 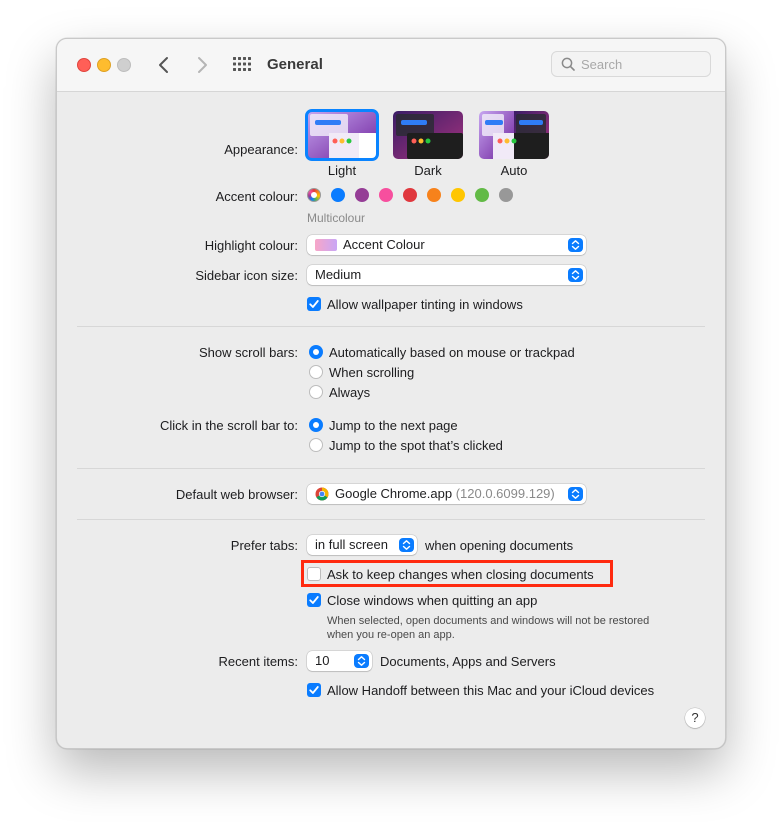 What do you see at coordinates (124, 65) in the screenshot?
I see `zoom-window-button` at bounding box center [124, 65].